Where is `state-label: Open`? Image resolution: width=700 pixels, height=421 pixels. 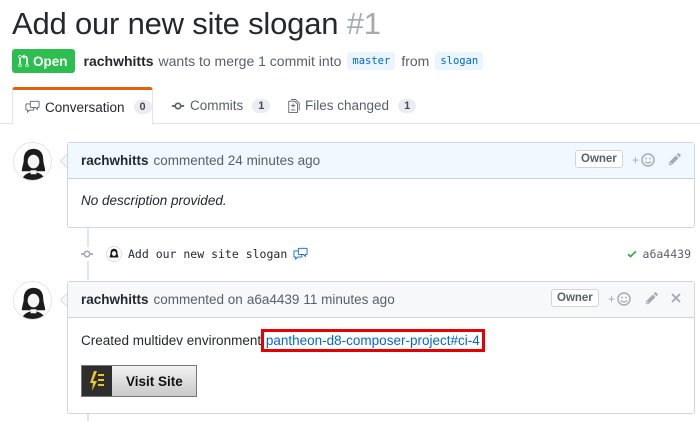 state-label: Open is located at coordinates (50, 61).